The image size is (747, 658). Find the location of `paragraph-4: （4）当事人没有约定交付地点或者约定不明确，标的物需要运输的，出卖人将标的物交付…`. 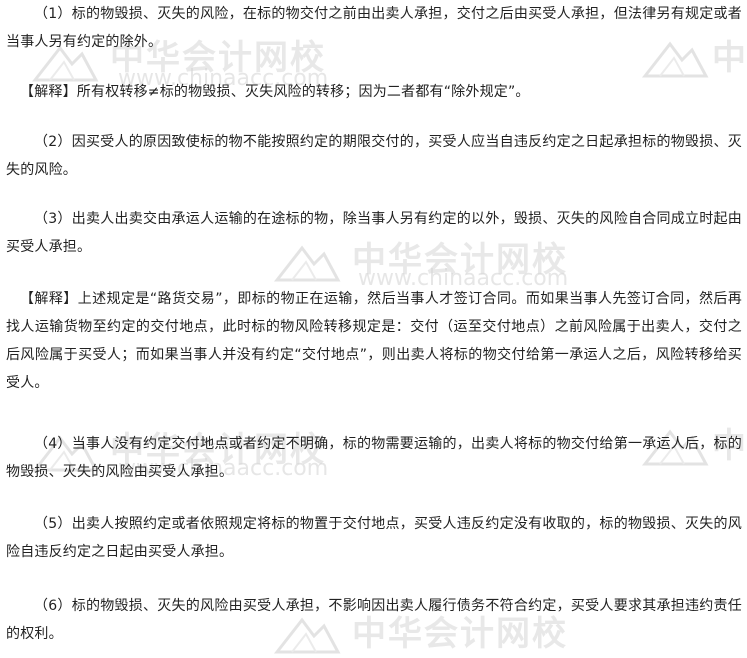

paragraph-4: （4）当事人没有约定交付地点或者约定不明确，标的物需要运输的，出卖人将标的物交付… is located at coordinates (374, 458).